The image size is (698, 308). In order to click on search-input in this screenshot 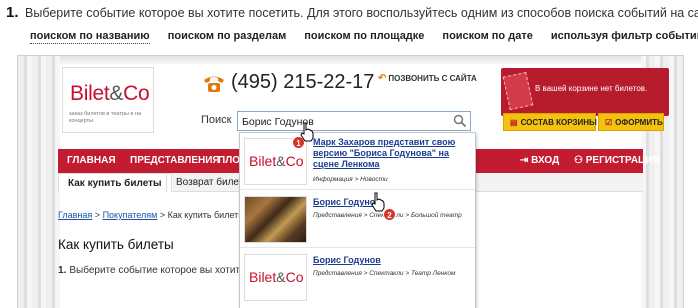, I will do `click(347, 121)`.